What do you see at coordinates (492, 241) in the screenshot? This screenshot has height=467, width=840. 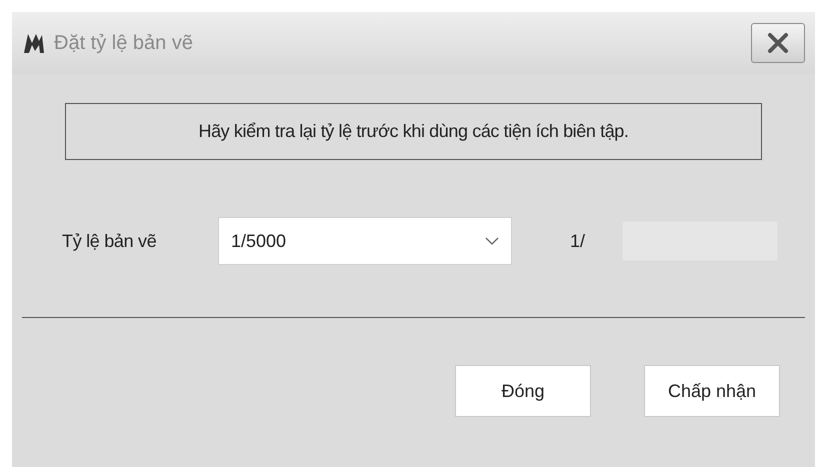 I see `chevron-down-icon` at bounding box center [492, 241].